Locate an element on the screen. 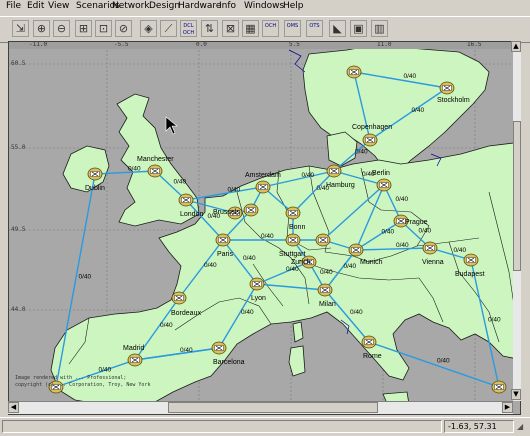  city-label: Dublin is located at coordinates (95, 188).